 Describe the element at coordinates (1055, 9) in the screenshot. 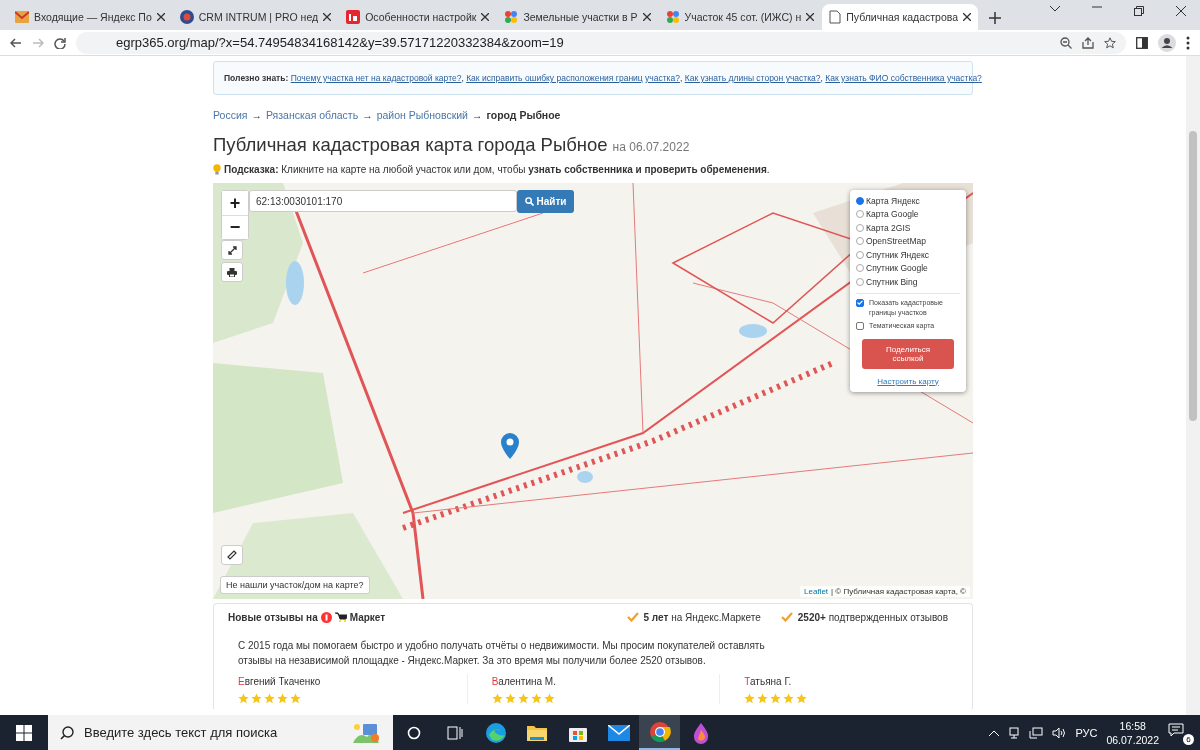

I see `chevron-down-icon` at that location.